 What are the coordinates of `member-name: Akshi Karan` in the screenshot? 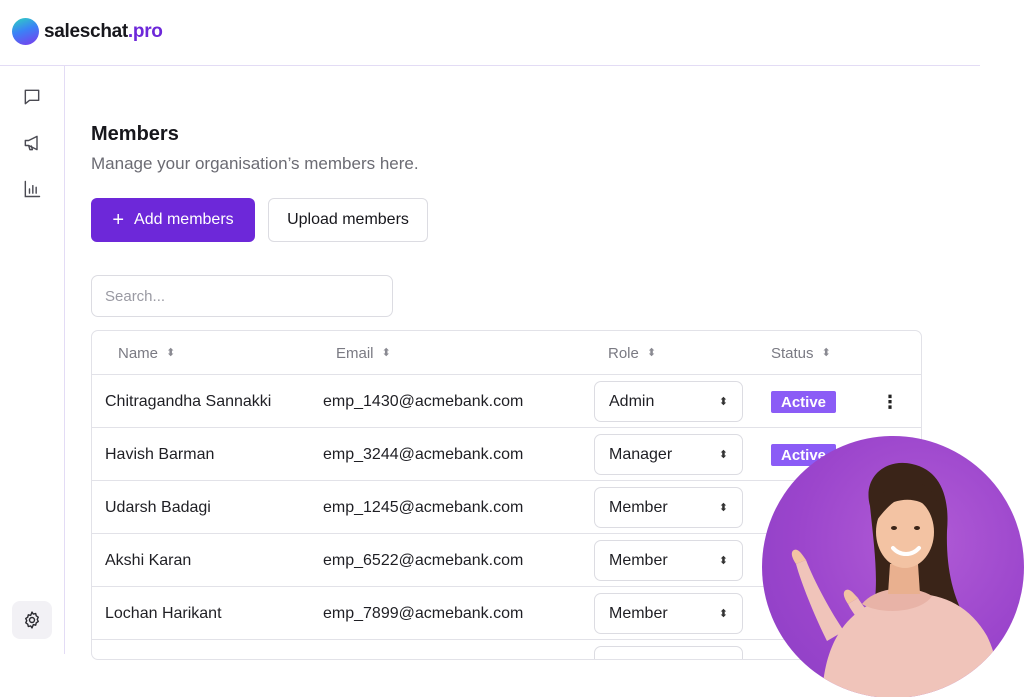 It's located at (148, 560).